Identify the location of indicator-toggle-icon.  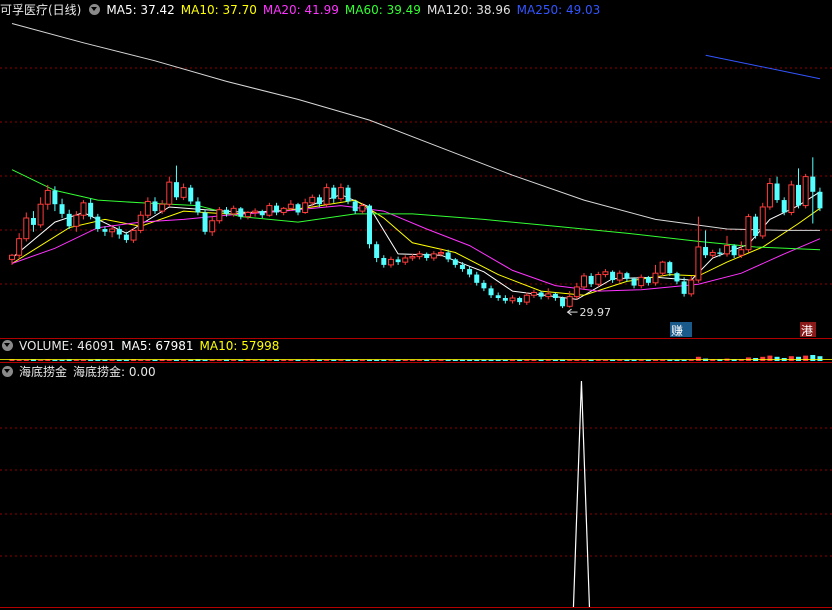
(7, 371).